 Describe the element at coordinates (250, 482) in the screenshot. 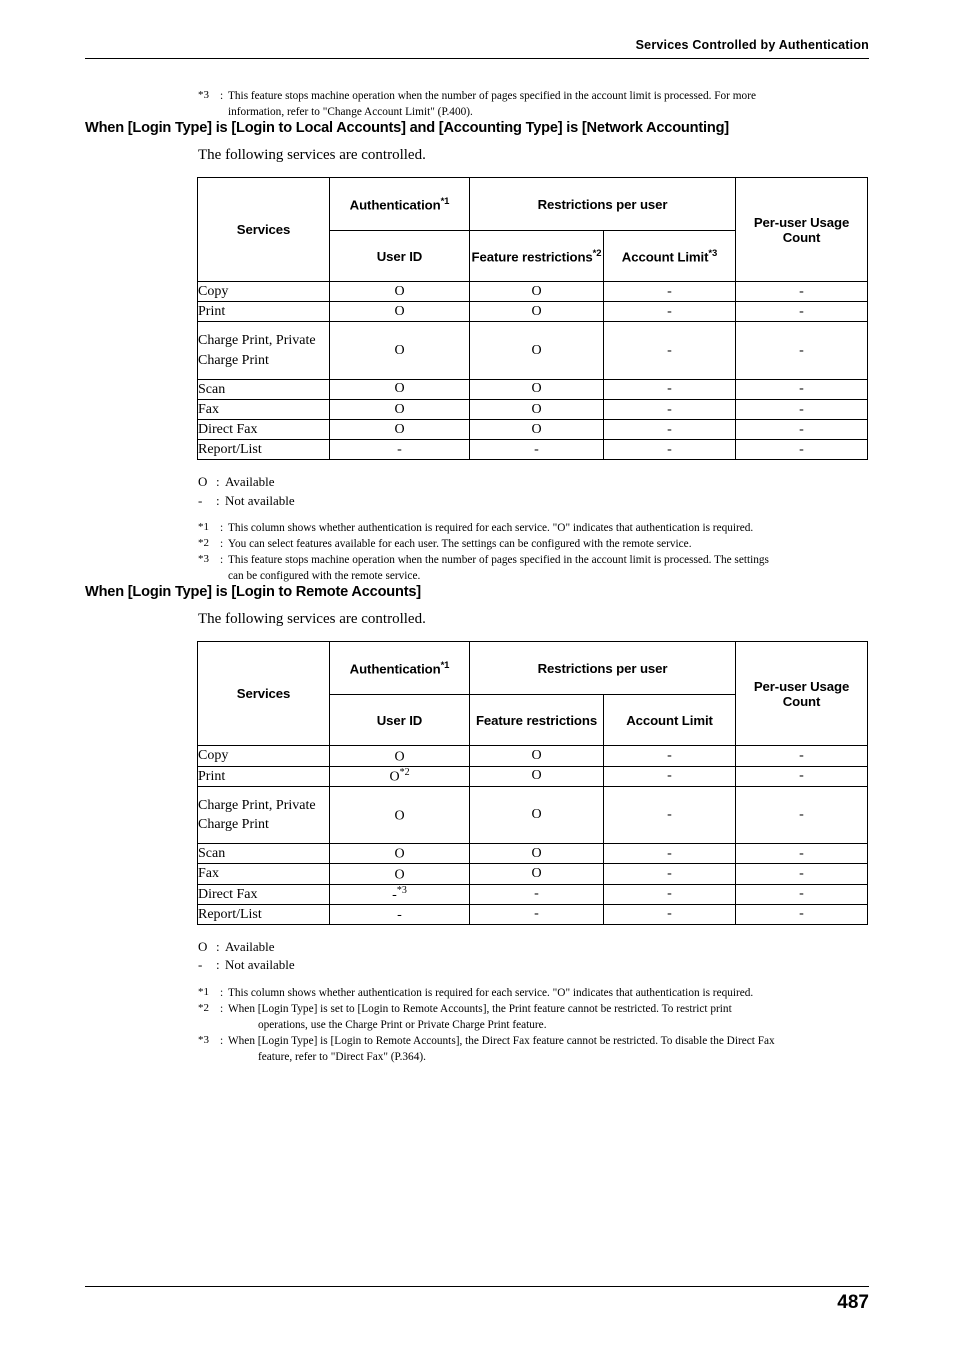

I see `legend-text: Available` at that location.